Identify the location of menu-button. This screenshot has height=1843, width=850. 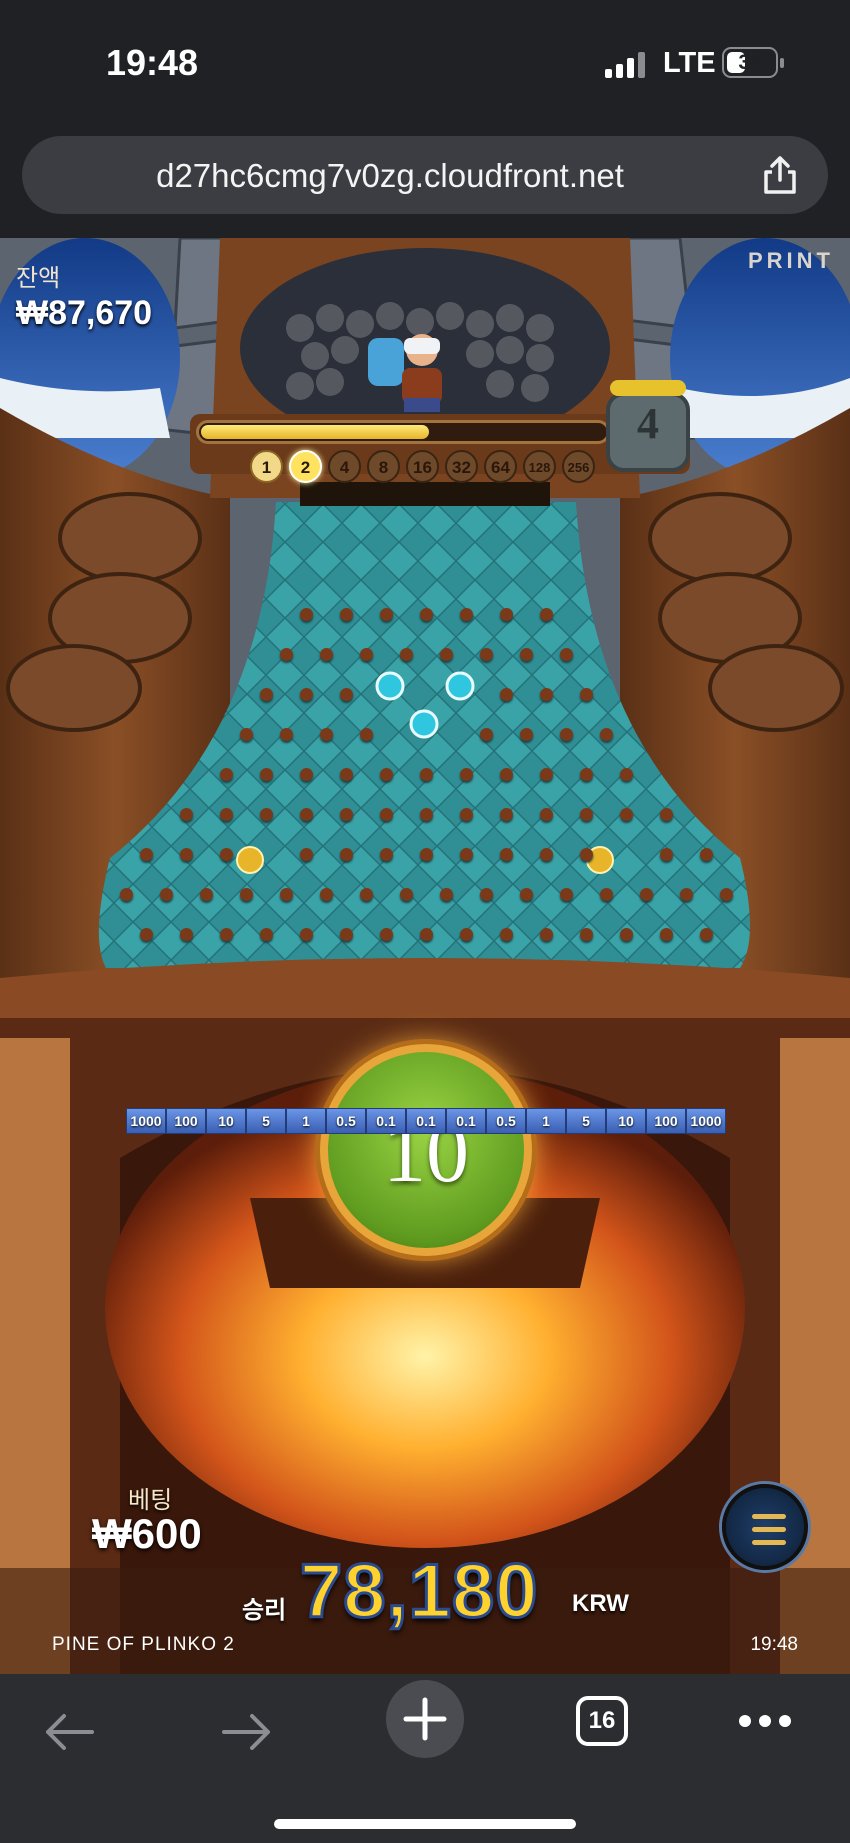
(765, 1527).